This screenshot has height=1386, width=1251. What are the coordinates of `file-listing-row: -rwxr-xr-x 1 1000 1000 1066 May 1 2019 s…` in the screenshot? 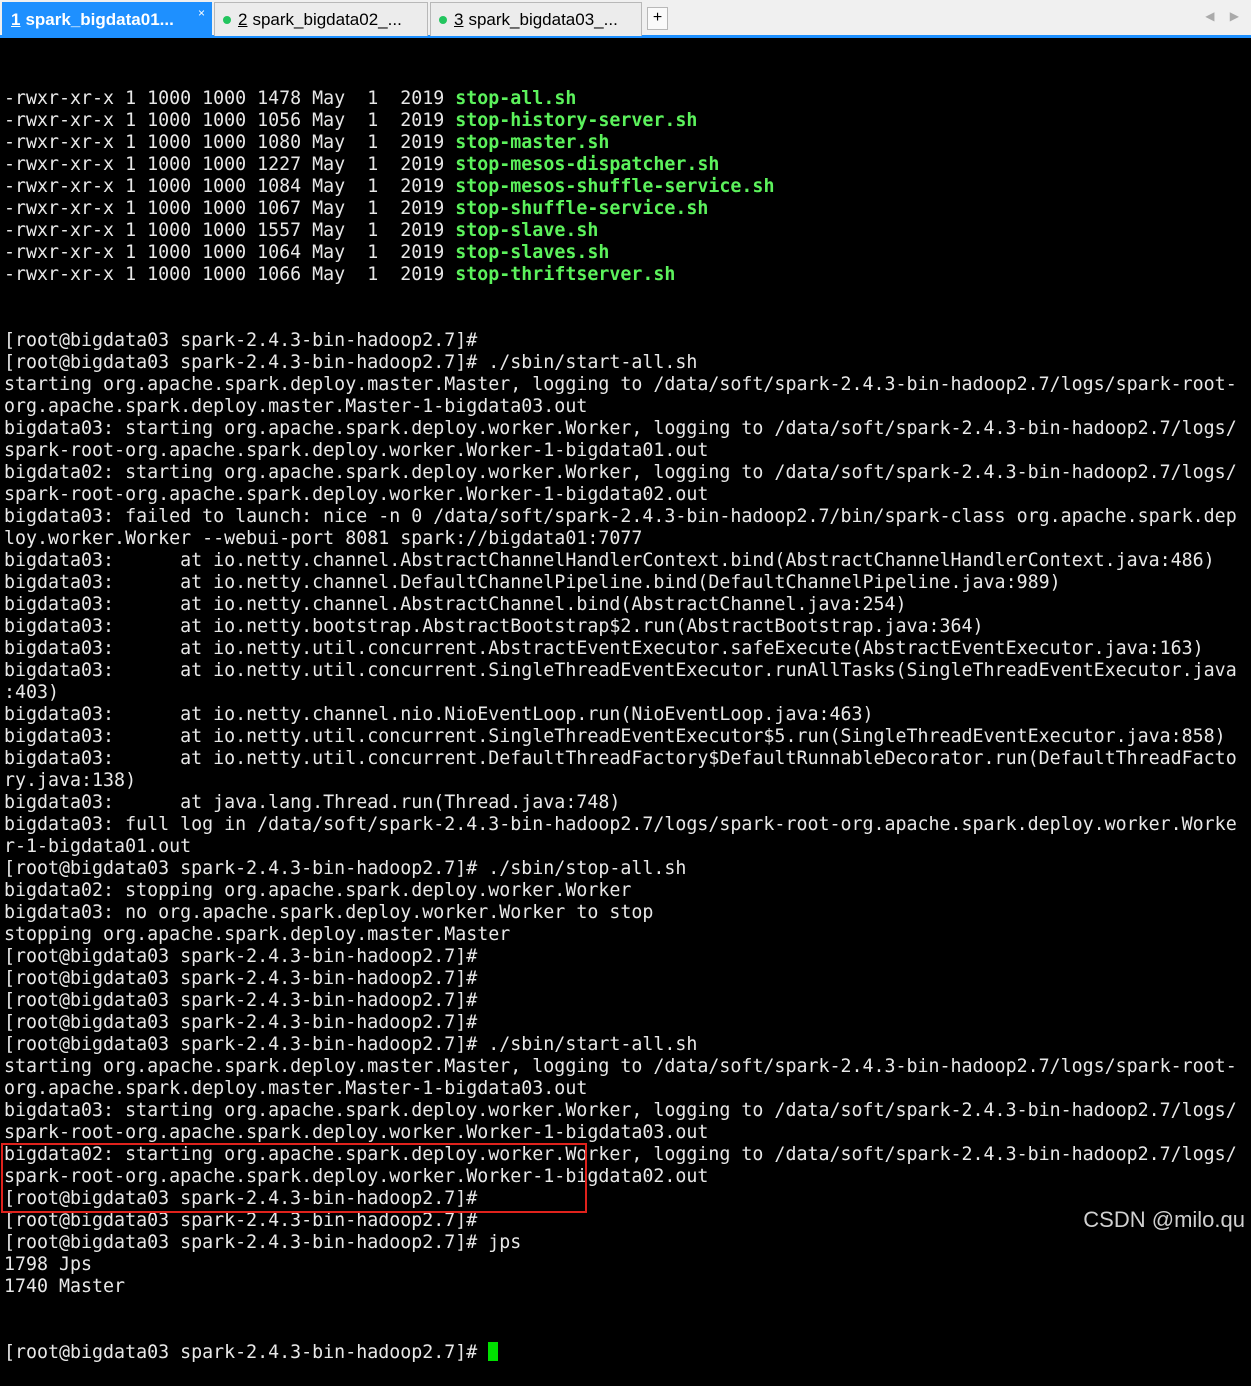 It's located at (625, 275).